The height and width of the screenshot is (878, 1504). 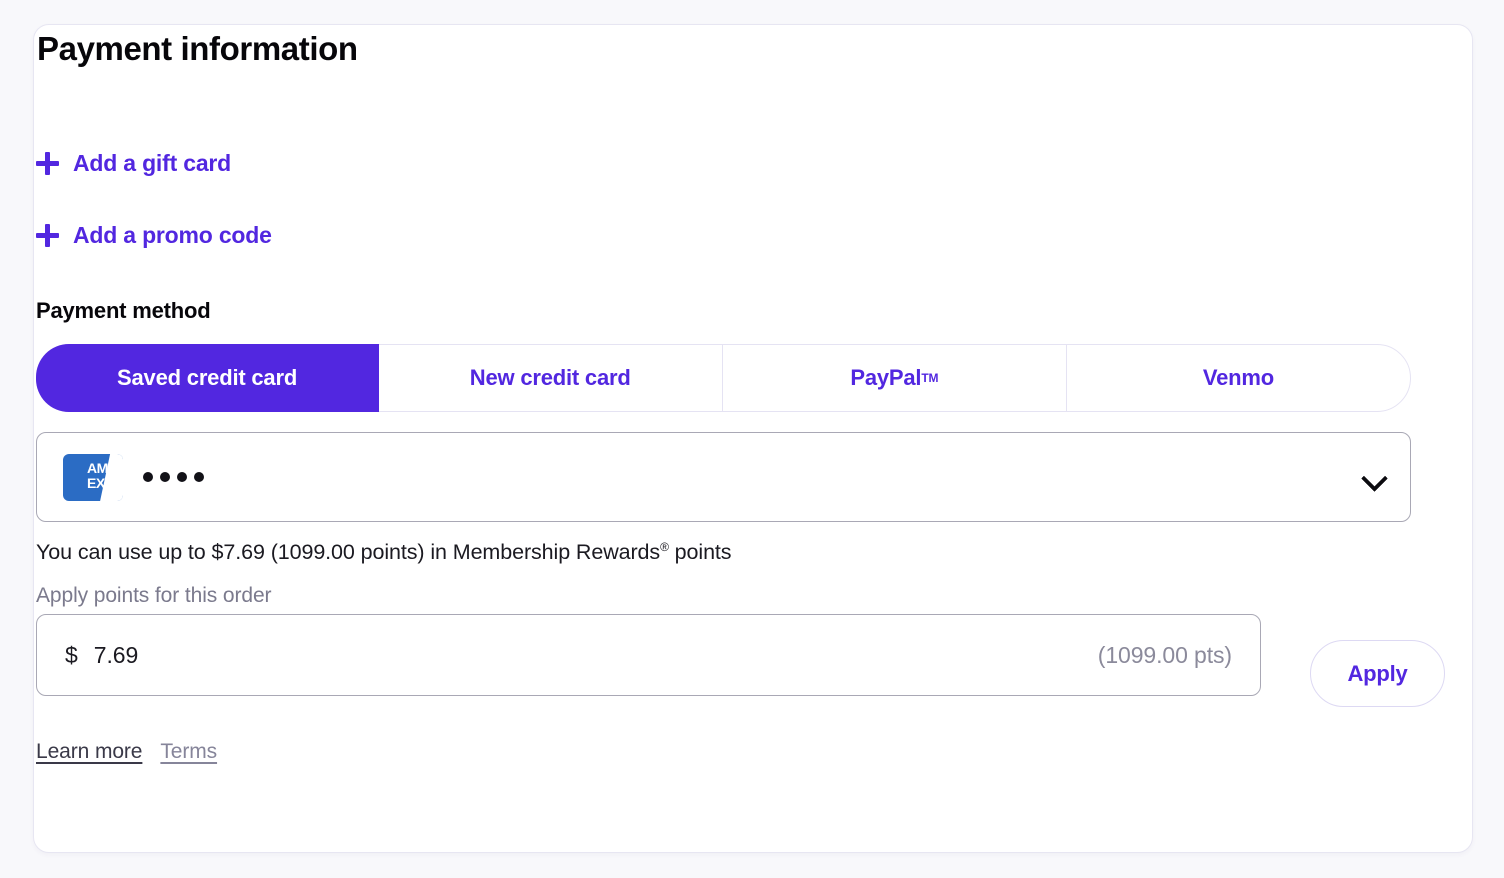 I want to click on terms-link: Terms, so click(x=188, y=752).